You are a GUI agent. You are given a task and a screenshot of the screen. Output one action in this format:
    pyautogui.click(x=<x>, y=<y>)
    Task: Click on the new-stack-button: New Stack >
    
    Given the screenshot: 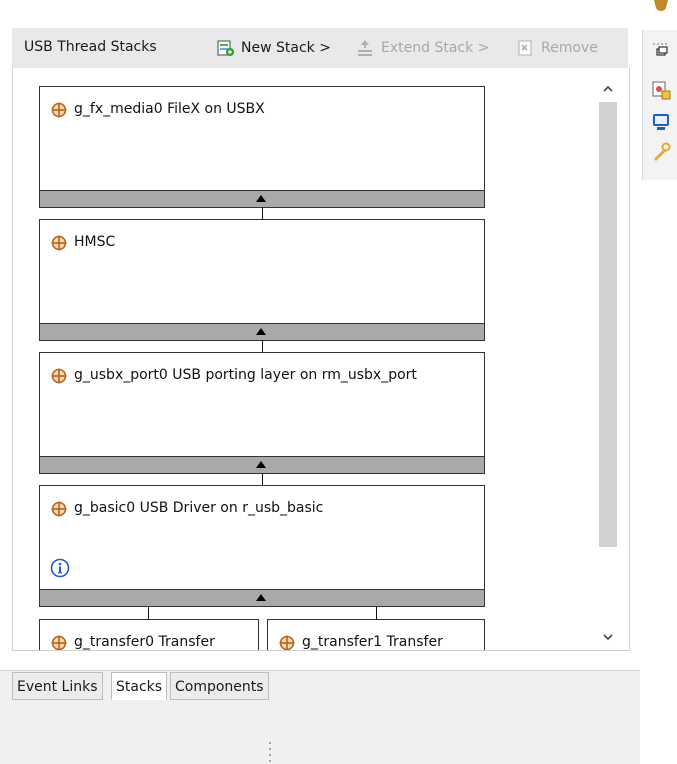 What is the action you would take?
    pyautogui.click(x=273, y=48)
    